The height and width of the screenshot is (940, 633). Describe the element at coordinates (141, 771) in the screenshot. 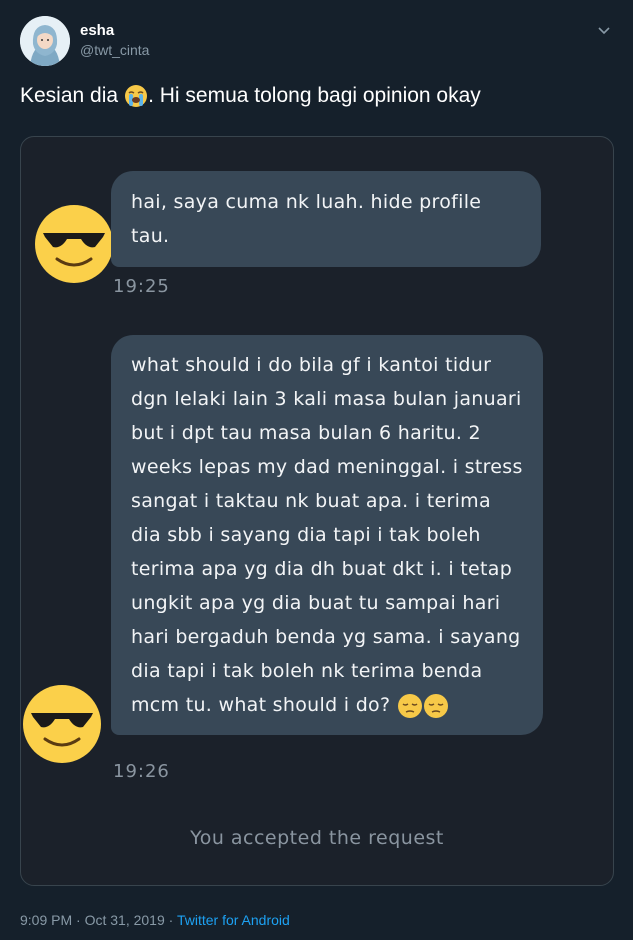

I see `message-2-timestamp: 19:26` at that location.